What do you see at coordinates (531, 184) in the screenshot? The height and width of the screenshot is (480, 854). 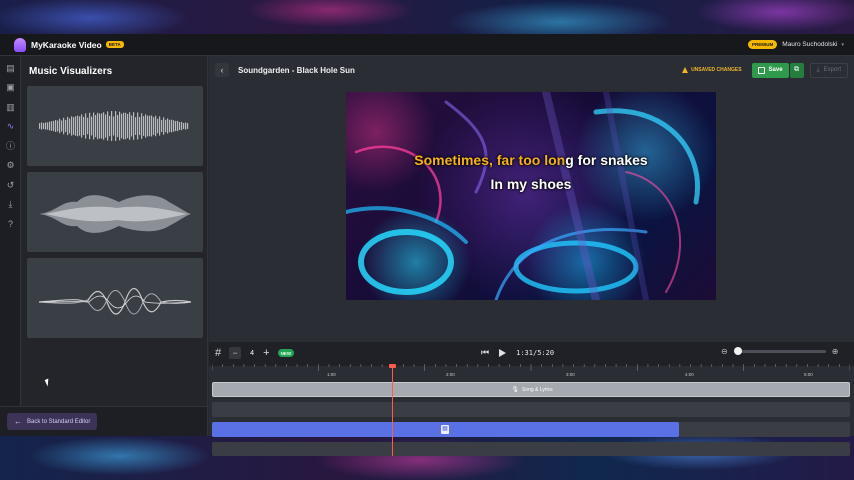 I see `lyric-line-2: In my shoes` at bounding box center [531, 184].